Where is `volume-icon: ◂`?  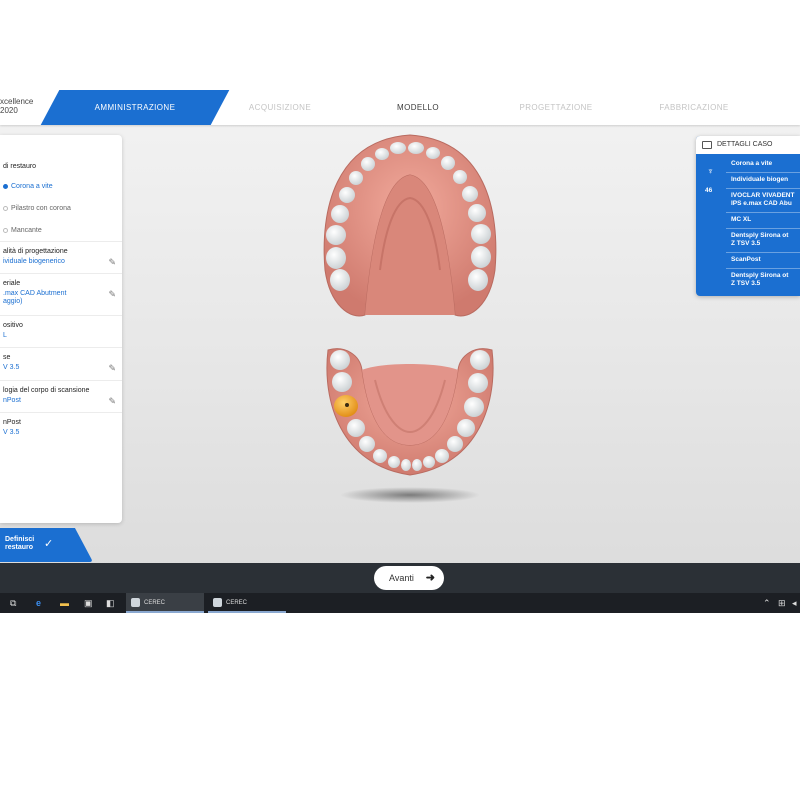 volume-icon: ◂ is located at coordinates (794, 603).